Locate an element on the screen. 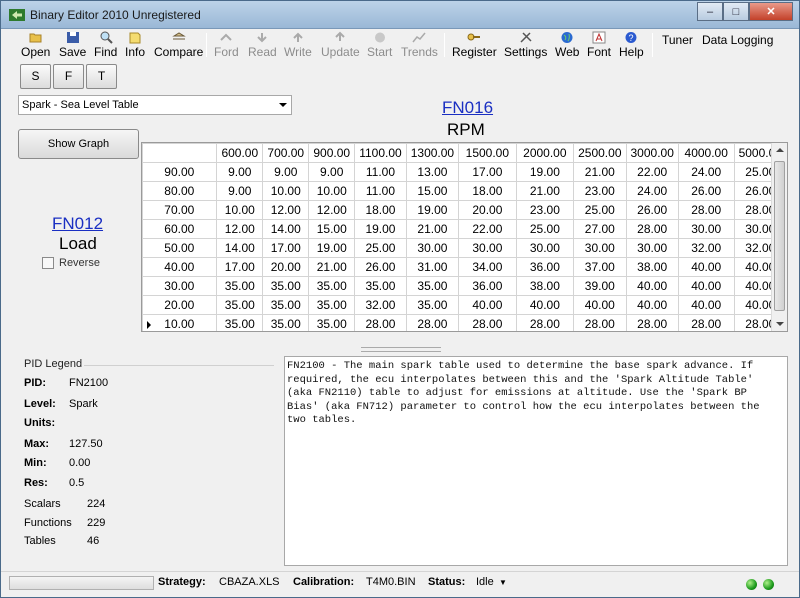 The image size is (800, 598). read-button: Read is located at coordinates (262, 45).